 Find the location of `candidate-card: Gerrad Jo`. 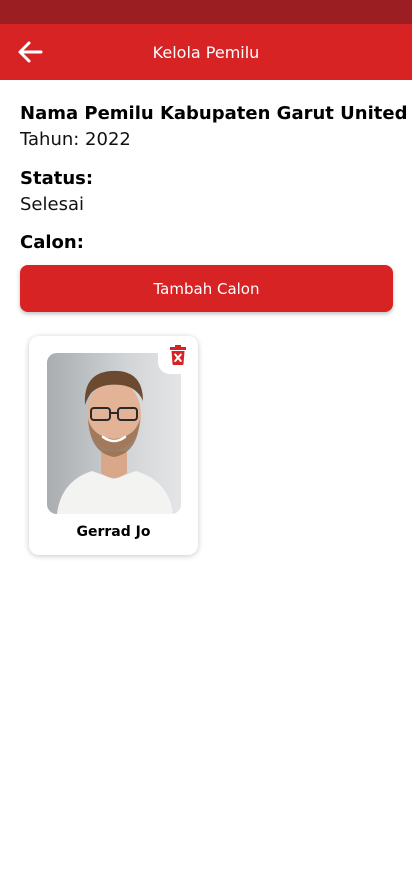

candidate-card: Gerrad Jo is located at coordinates (113, 445).